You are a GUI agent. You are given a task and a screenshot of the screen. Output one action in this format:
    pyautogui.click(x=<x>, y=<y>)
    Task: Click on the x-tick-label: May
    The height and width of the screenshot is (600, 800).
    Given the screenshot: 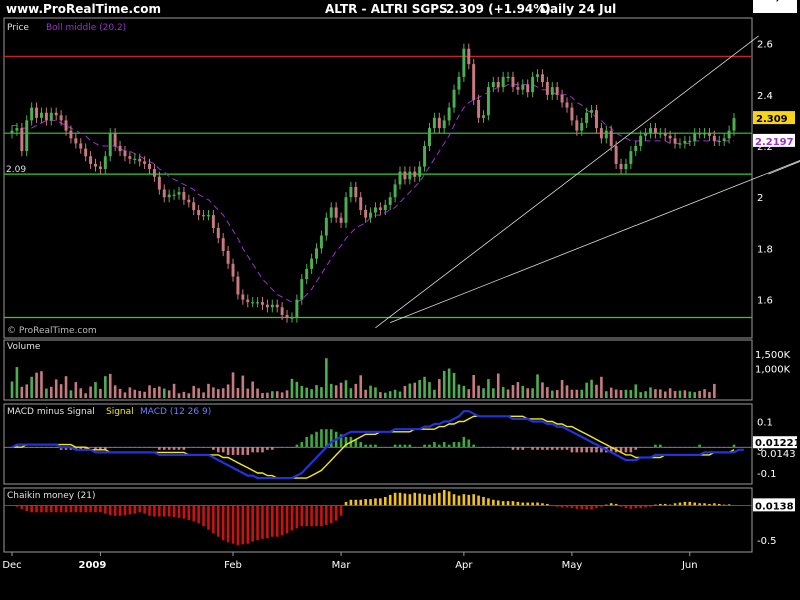 What is the action you would take?
    pyautogui.click(x=572, y=565)
    